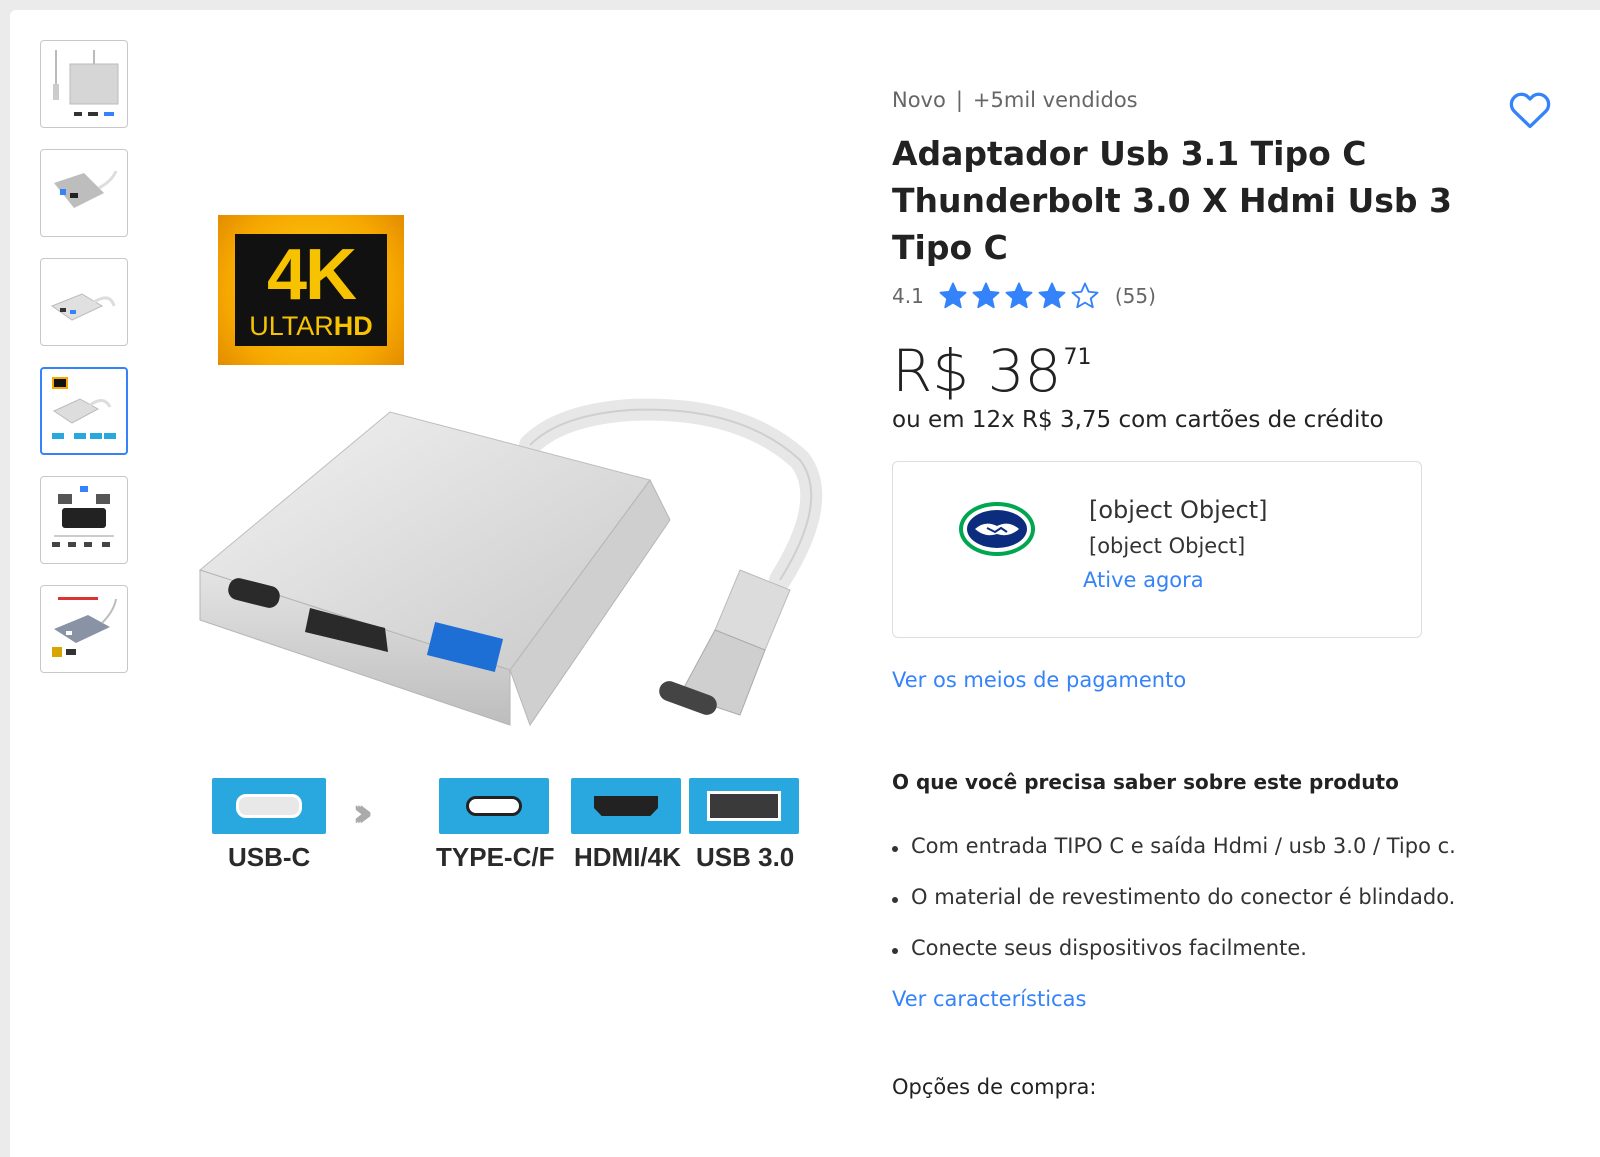  I want to click on condition-label: Novo, so click(919, 100).